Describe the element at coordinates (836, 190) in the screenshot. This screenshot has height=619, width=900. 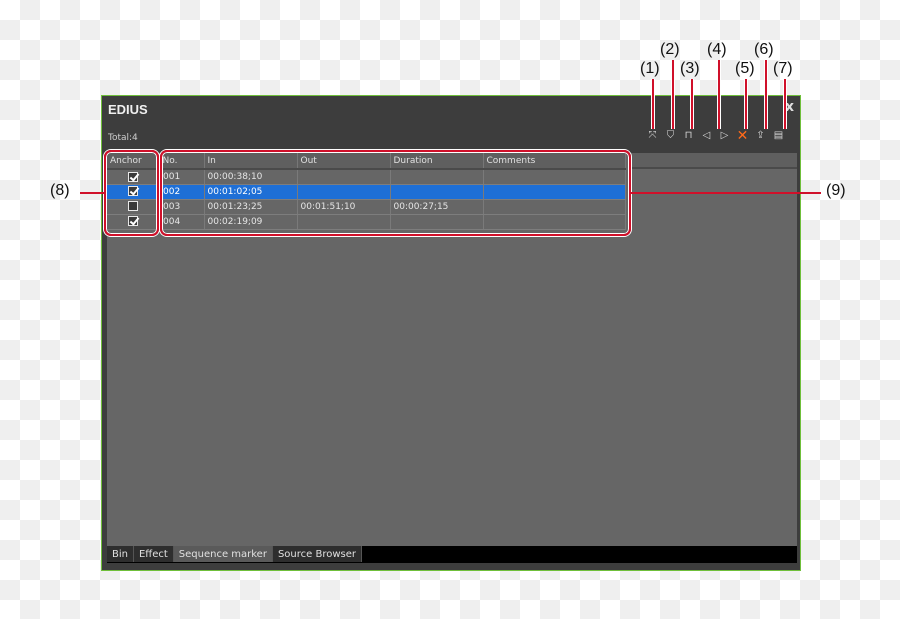
I see `callout-9: (9)` at that location.